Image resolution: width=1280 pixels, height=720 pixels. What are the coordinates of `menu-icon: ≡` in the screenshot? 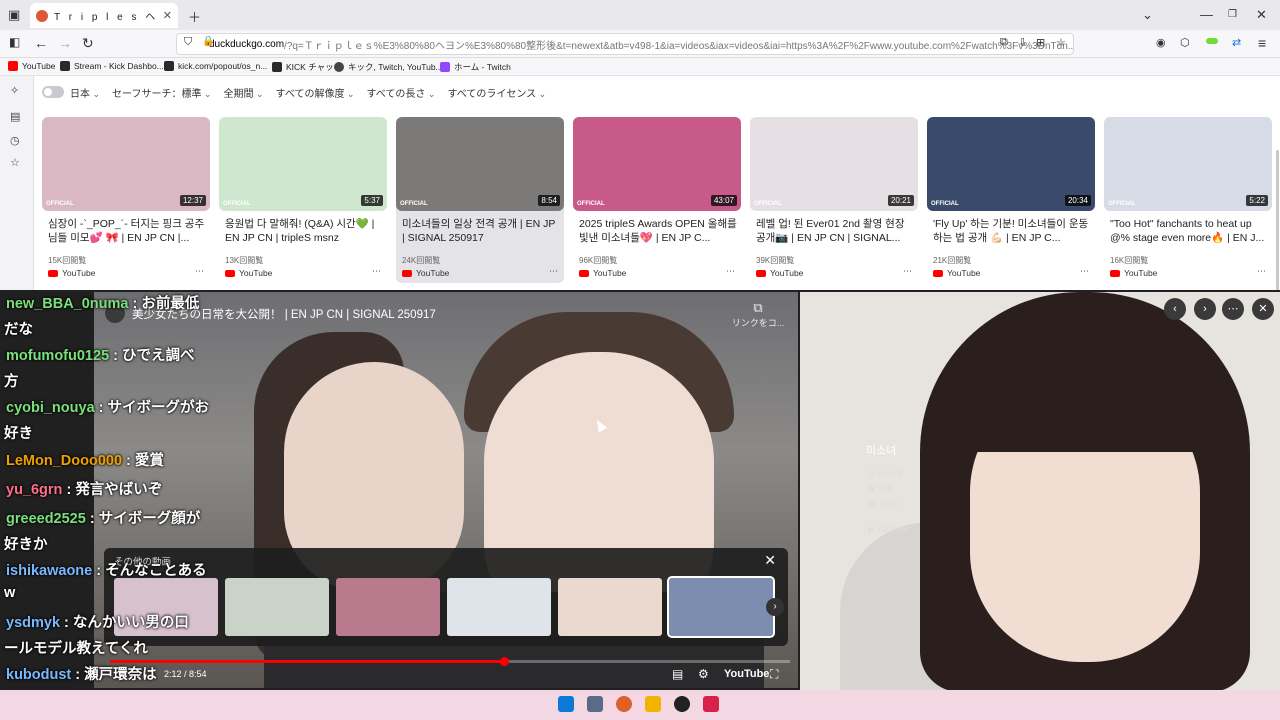 It's located at (1262, 43).